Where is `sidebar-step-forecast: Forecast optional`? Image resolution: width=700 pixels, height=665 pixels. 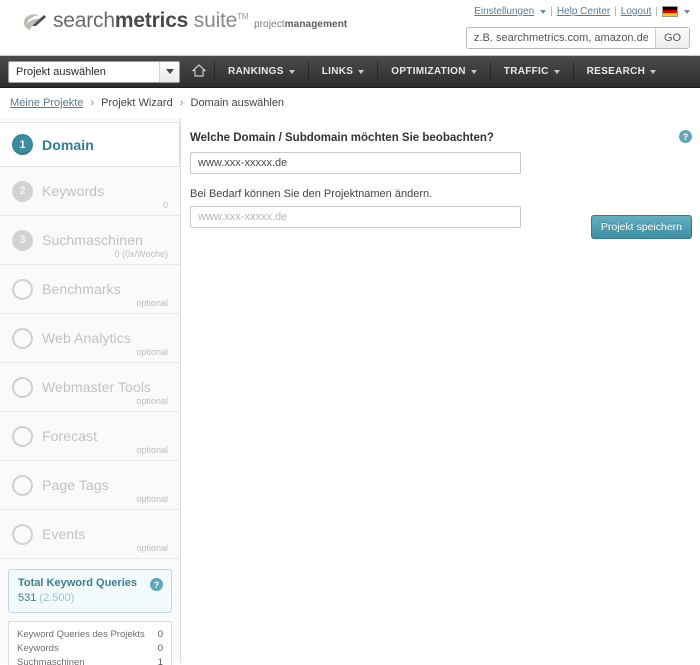
sidebar-step-forecast: Forecast optional is located at coordinates (90, 436).